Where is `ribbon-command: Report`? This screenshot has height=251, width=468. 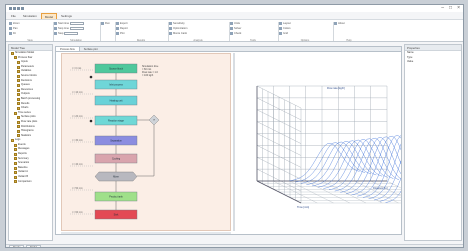 ribbon-command: Report is located at coordinates (141, 28).